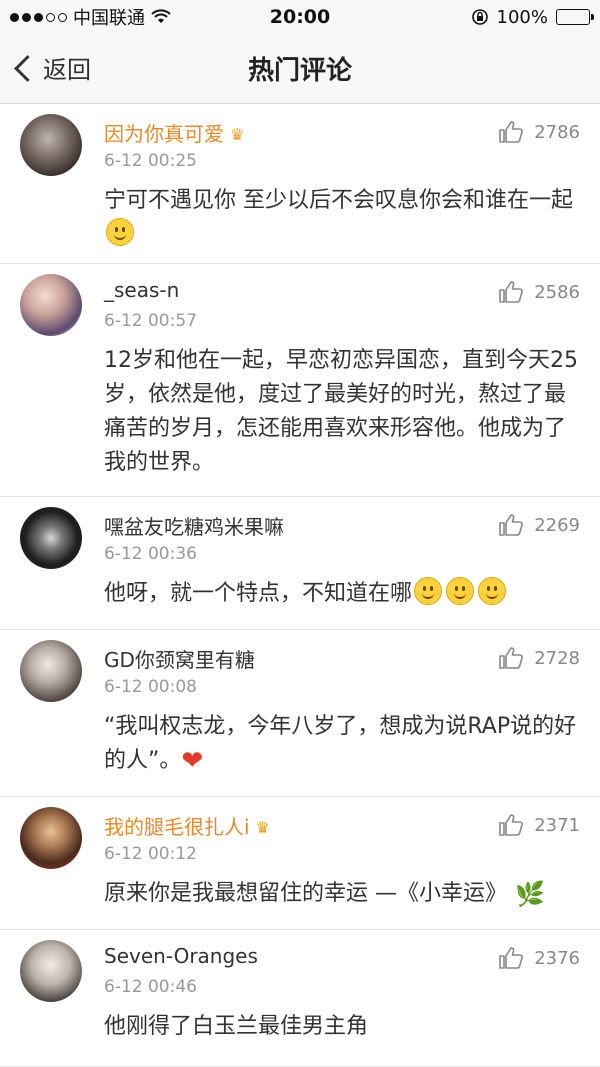 The height and width of the screenshot is (1067, 600). What do you see at coordinates (150, 987) in the screenshot?
I see `comment-time: 6-12 00:46` at bounding box center [150, 987].